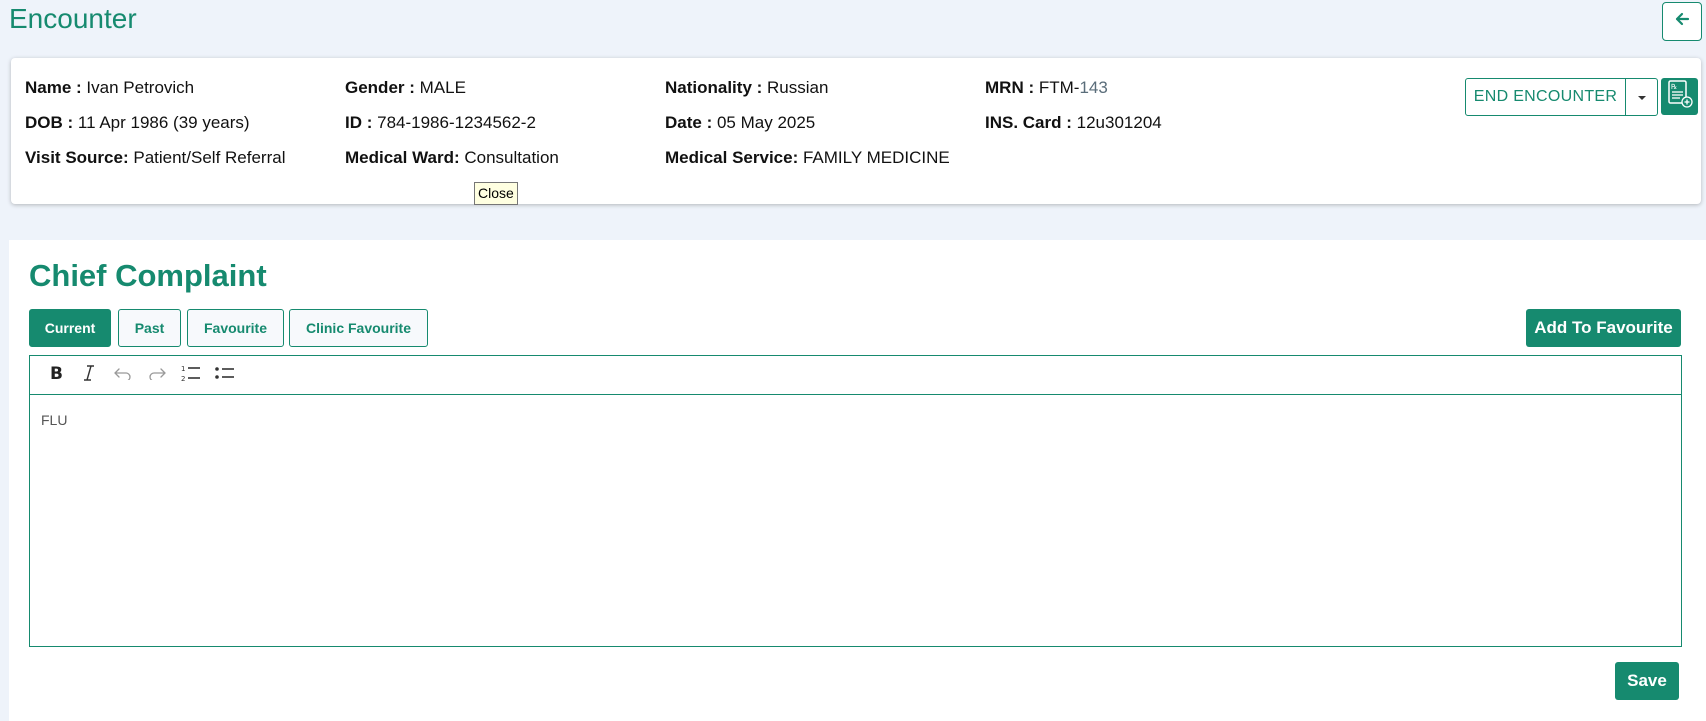 This screenshot has width=1706, height=721. What do you see at coordinates (1546, 97) in the screenshot?
I see `end-encounter-button: END ENCOUNTER` at bounding box center [1546, 97].